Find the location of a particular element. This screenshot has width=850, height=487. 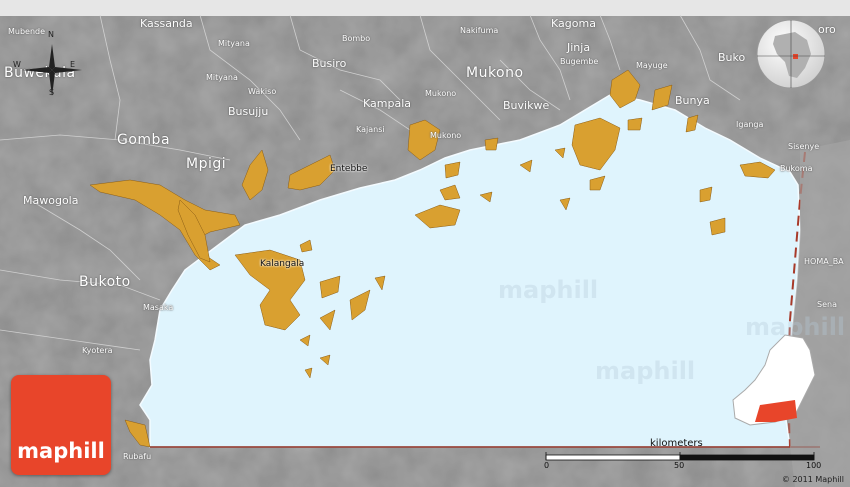

label-gomba: Gomba is located at coordinates (144, 140).